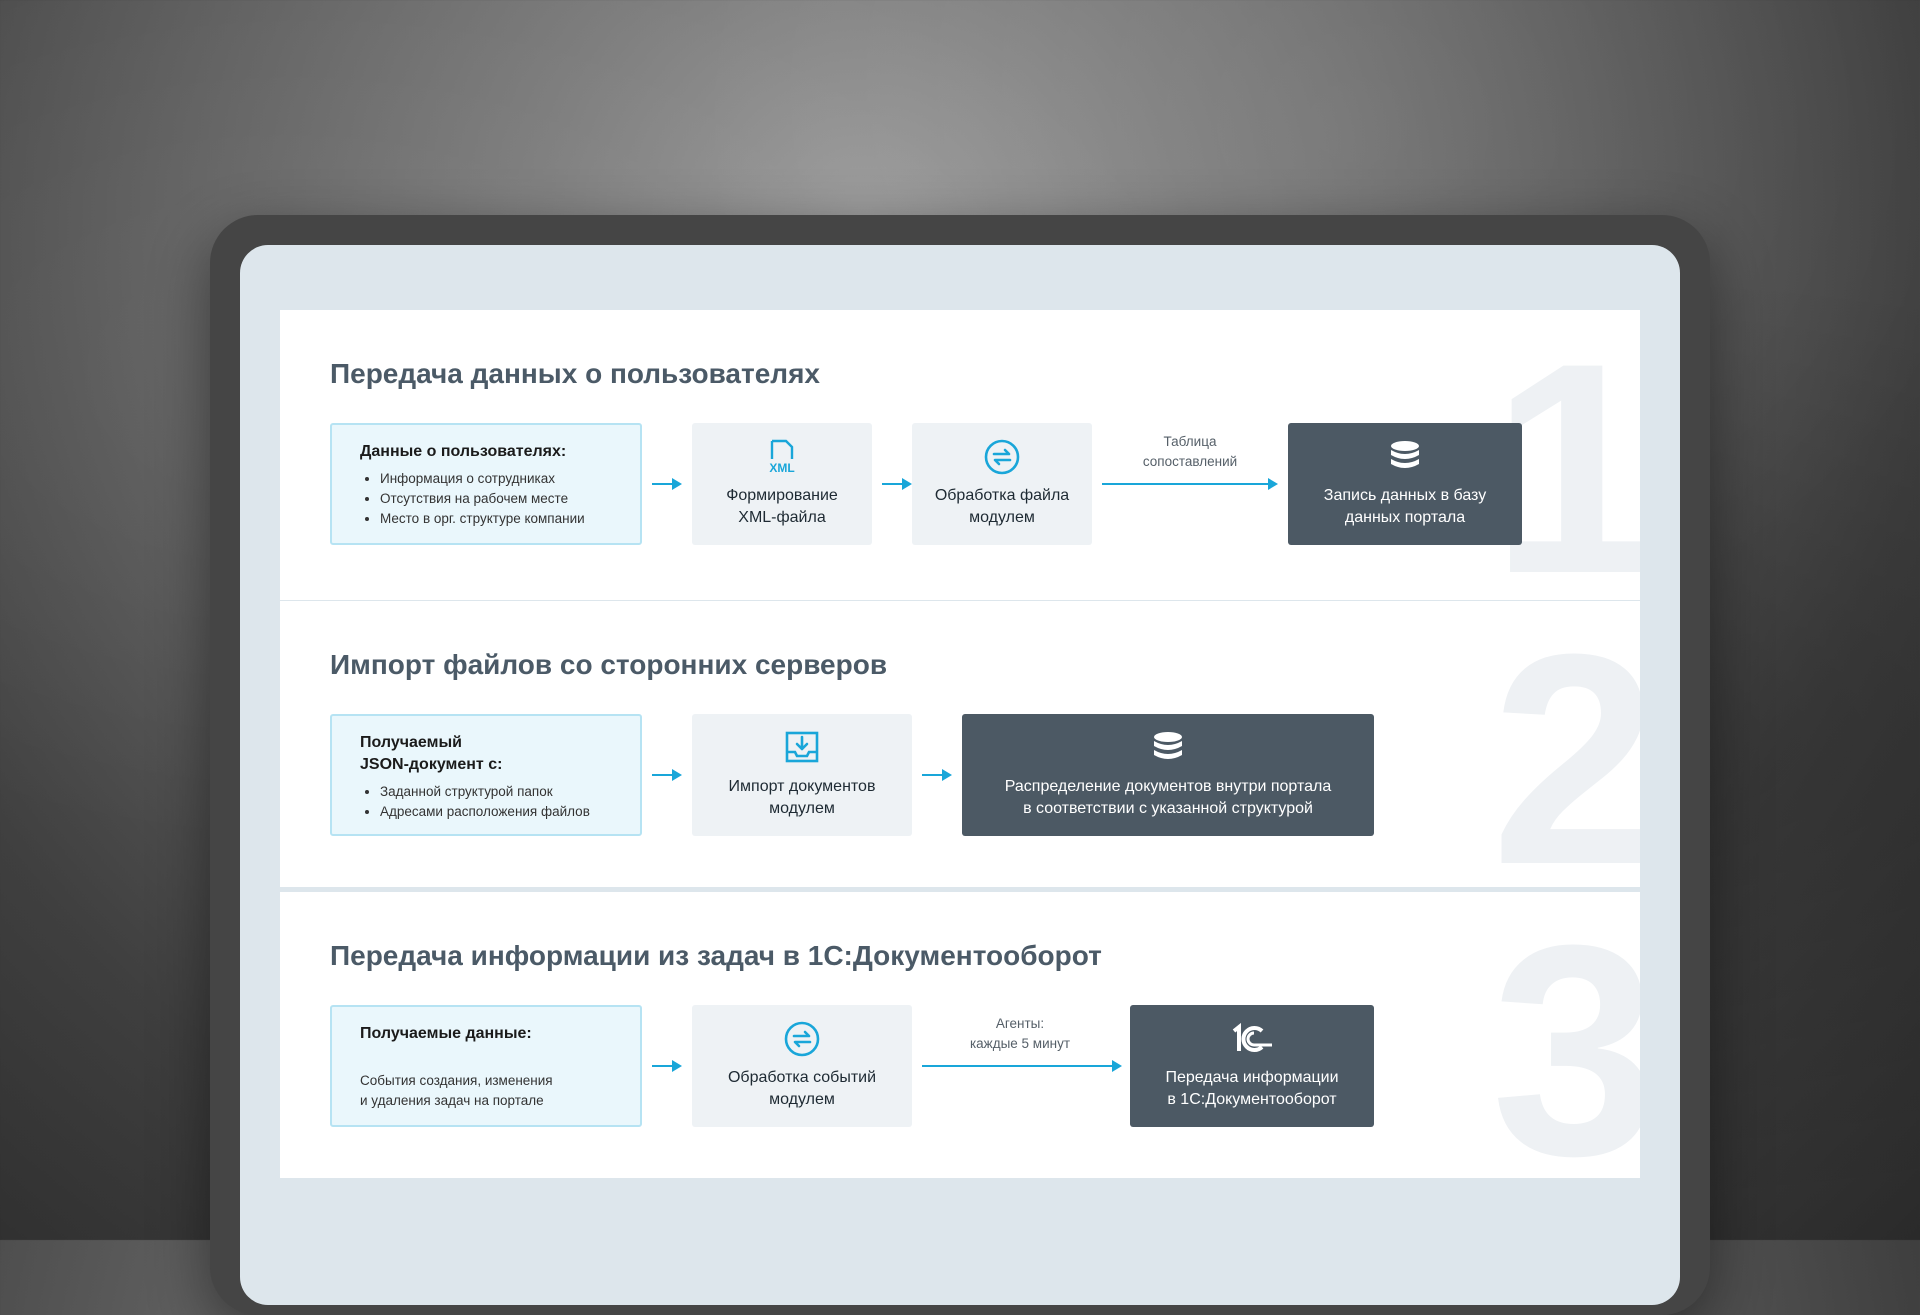  I want to click on xml-file-icon: XML, so click(782, 457).